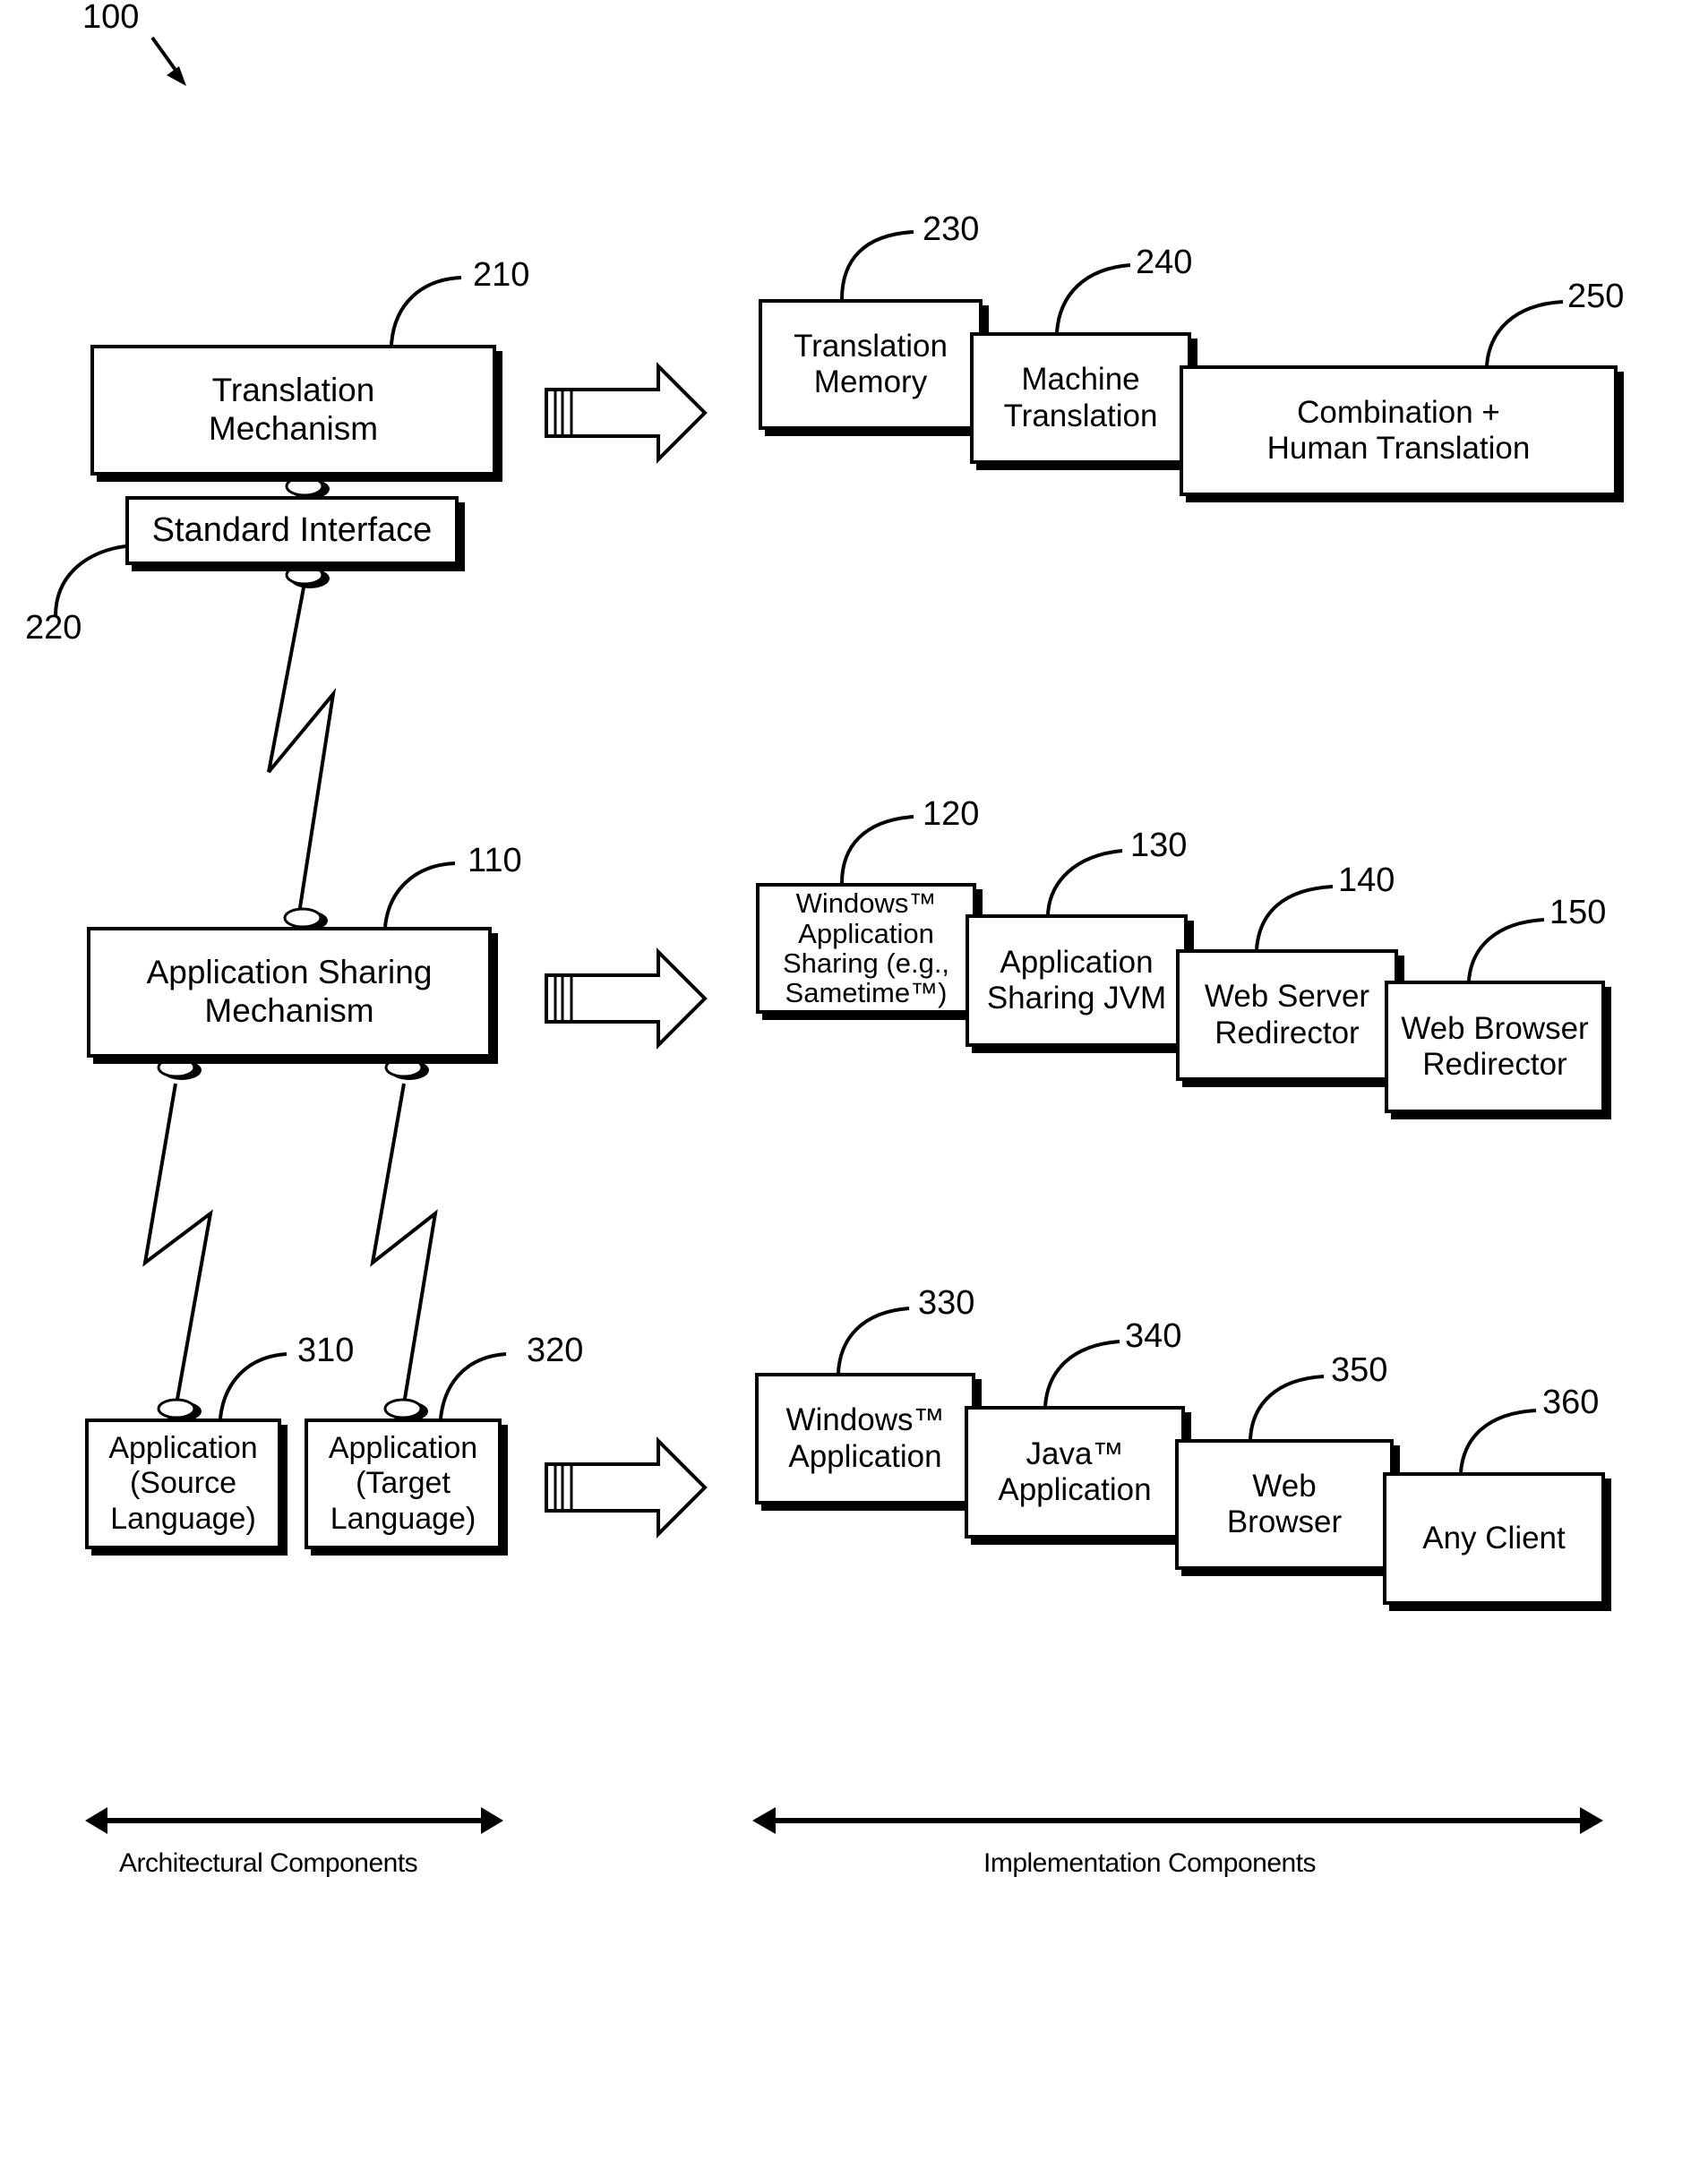 This screenshot has height=2160, width=1708. I want to click on ref-220: 220, so click(53, 628).